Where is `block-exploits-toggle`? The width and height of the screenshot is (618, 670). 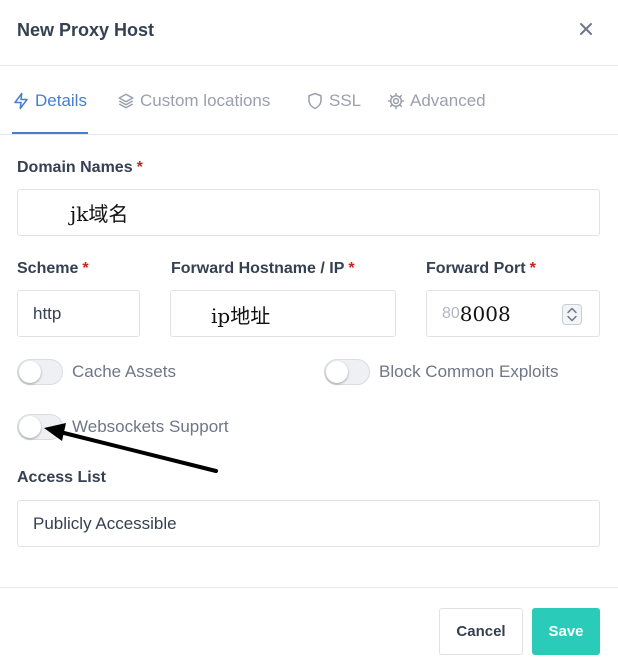
block-exploits-toggle is located at coordinates (347, 372).